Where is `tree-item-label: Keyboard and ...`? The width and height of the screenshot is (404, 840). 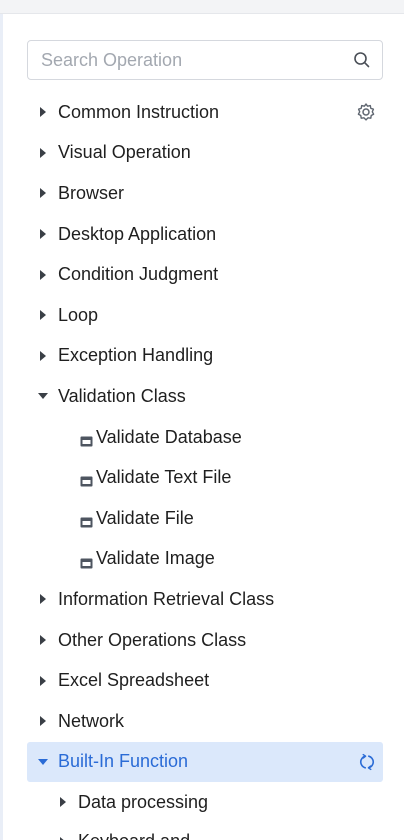 tree-item-label: Keyboard and ... is located at coordinates (144, 835).